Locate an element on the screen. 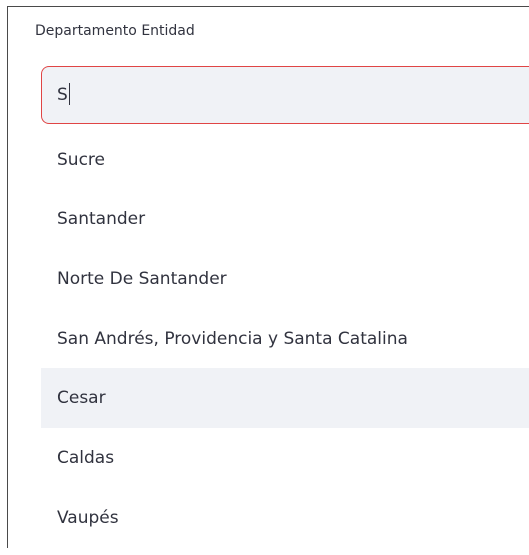  field-label: Departamento Entidad is located at coordinates (115, 31).